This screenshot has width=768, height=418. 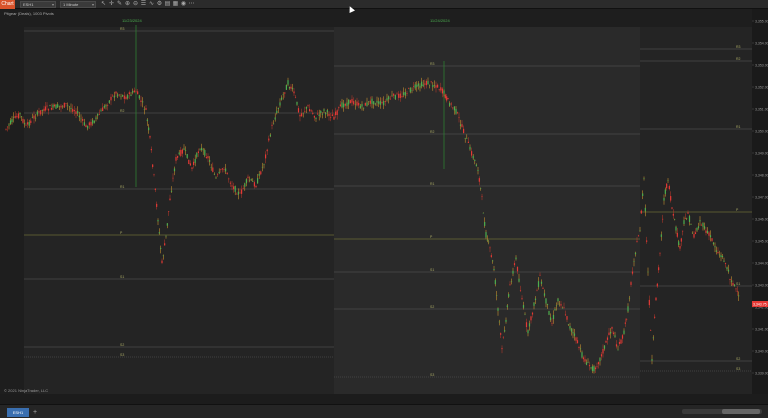 I want to click on cursor-icon: ↖, so click(x=103, y=4).